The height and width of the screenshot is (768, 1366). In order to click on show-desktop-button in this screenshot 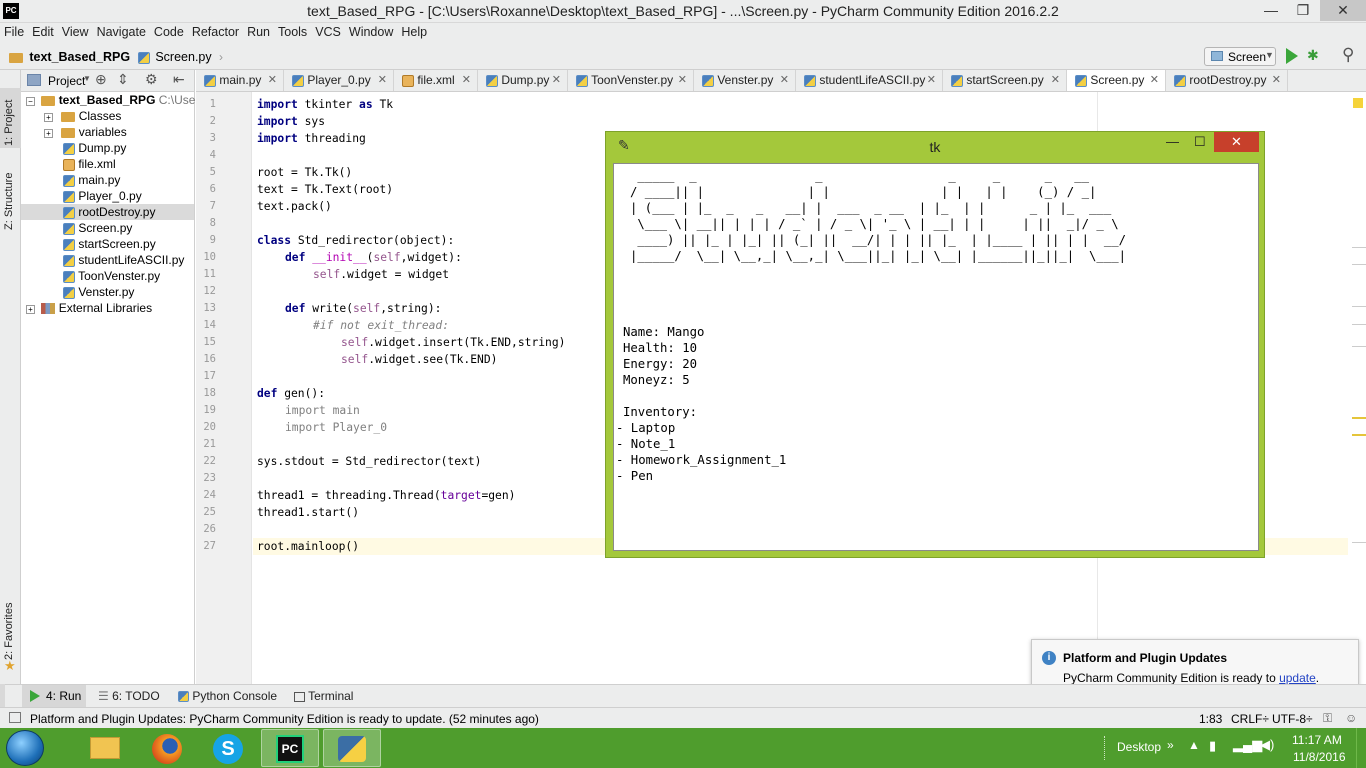, I will do `click(1361, 748)`.